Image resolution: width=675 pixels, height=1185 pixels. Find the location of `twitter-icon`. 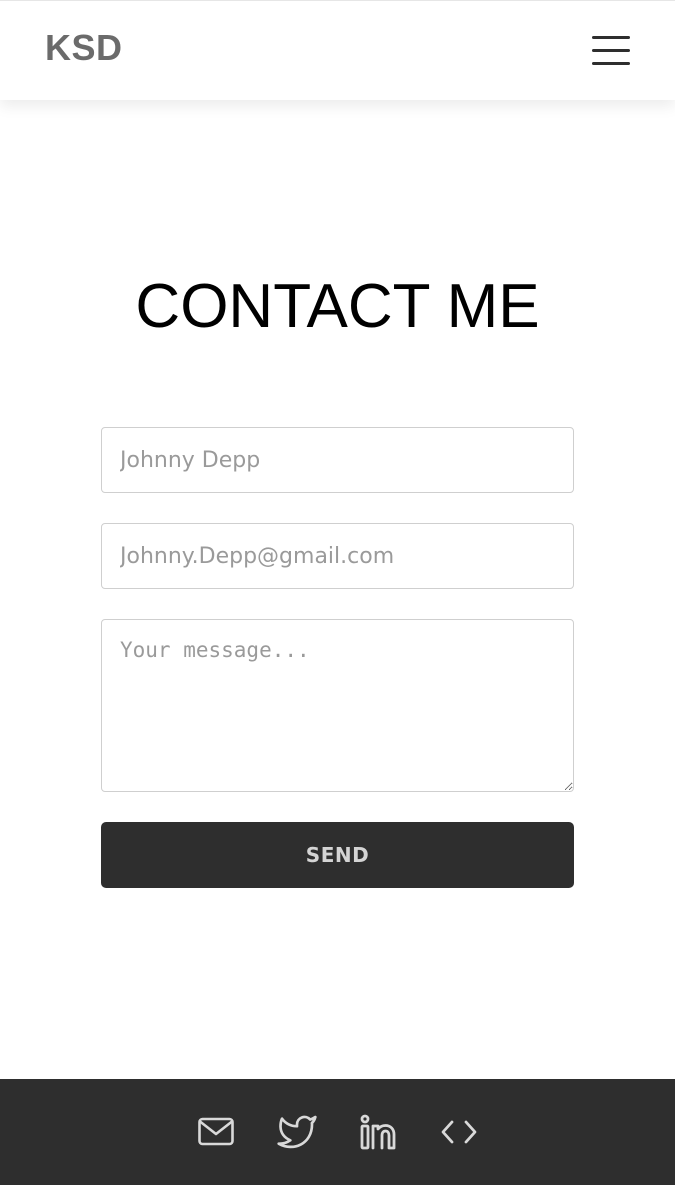

twitter-icon is located at coordinates (297, 1132).